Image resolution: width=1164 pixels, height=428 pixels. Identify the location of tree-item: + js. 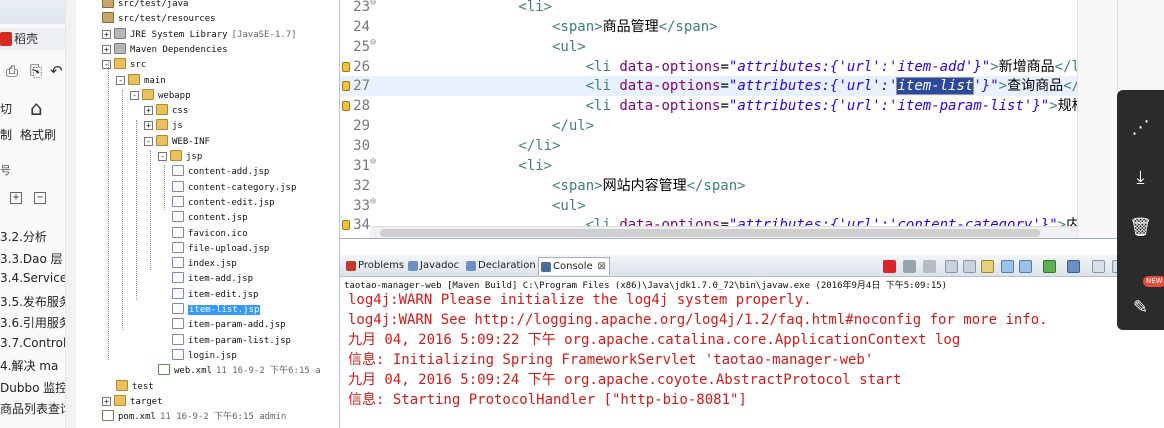
(163, 126).